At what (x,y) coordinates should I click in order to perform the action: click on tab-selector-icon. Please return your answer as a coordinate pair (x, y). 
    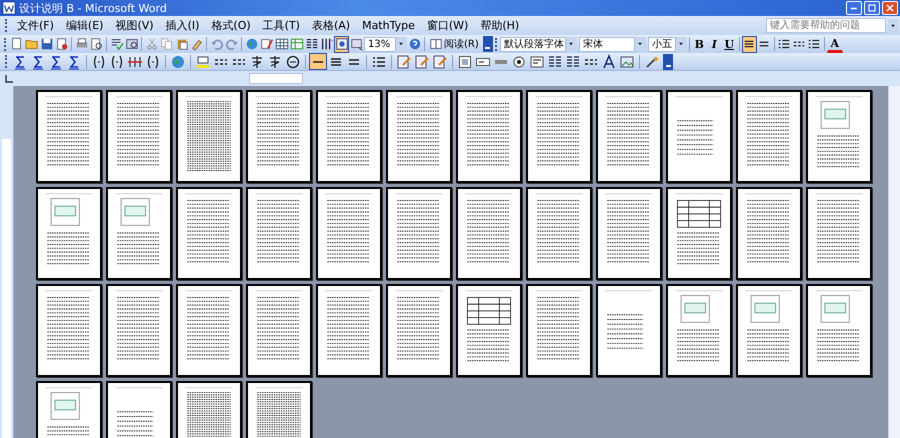
    Looking at the image, I should click on (9, 79).